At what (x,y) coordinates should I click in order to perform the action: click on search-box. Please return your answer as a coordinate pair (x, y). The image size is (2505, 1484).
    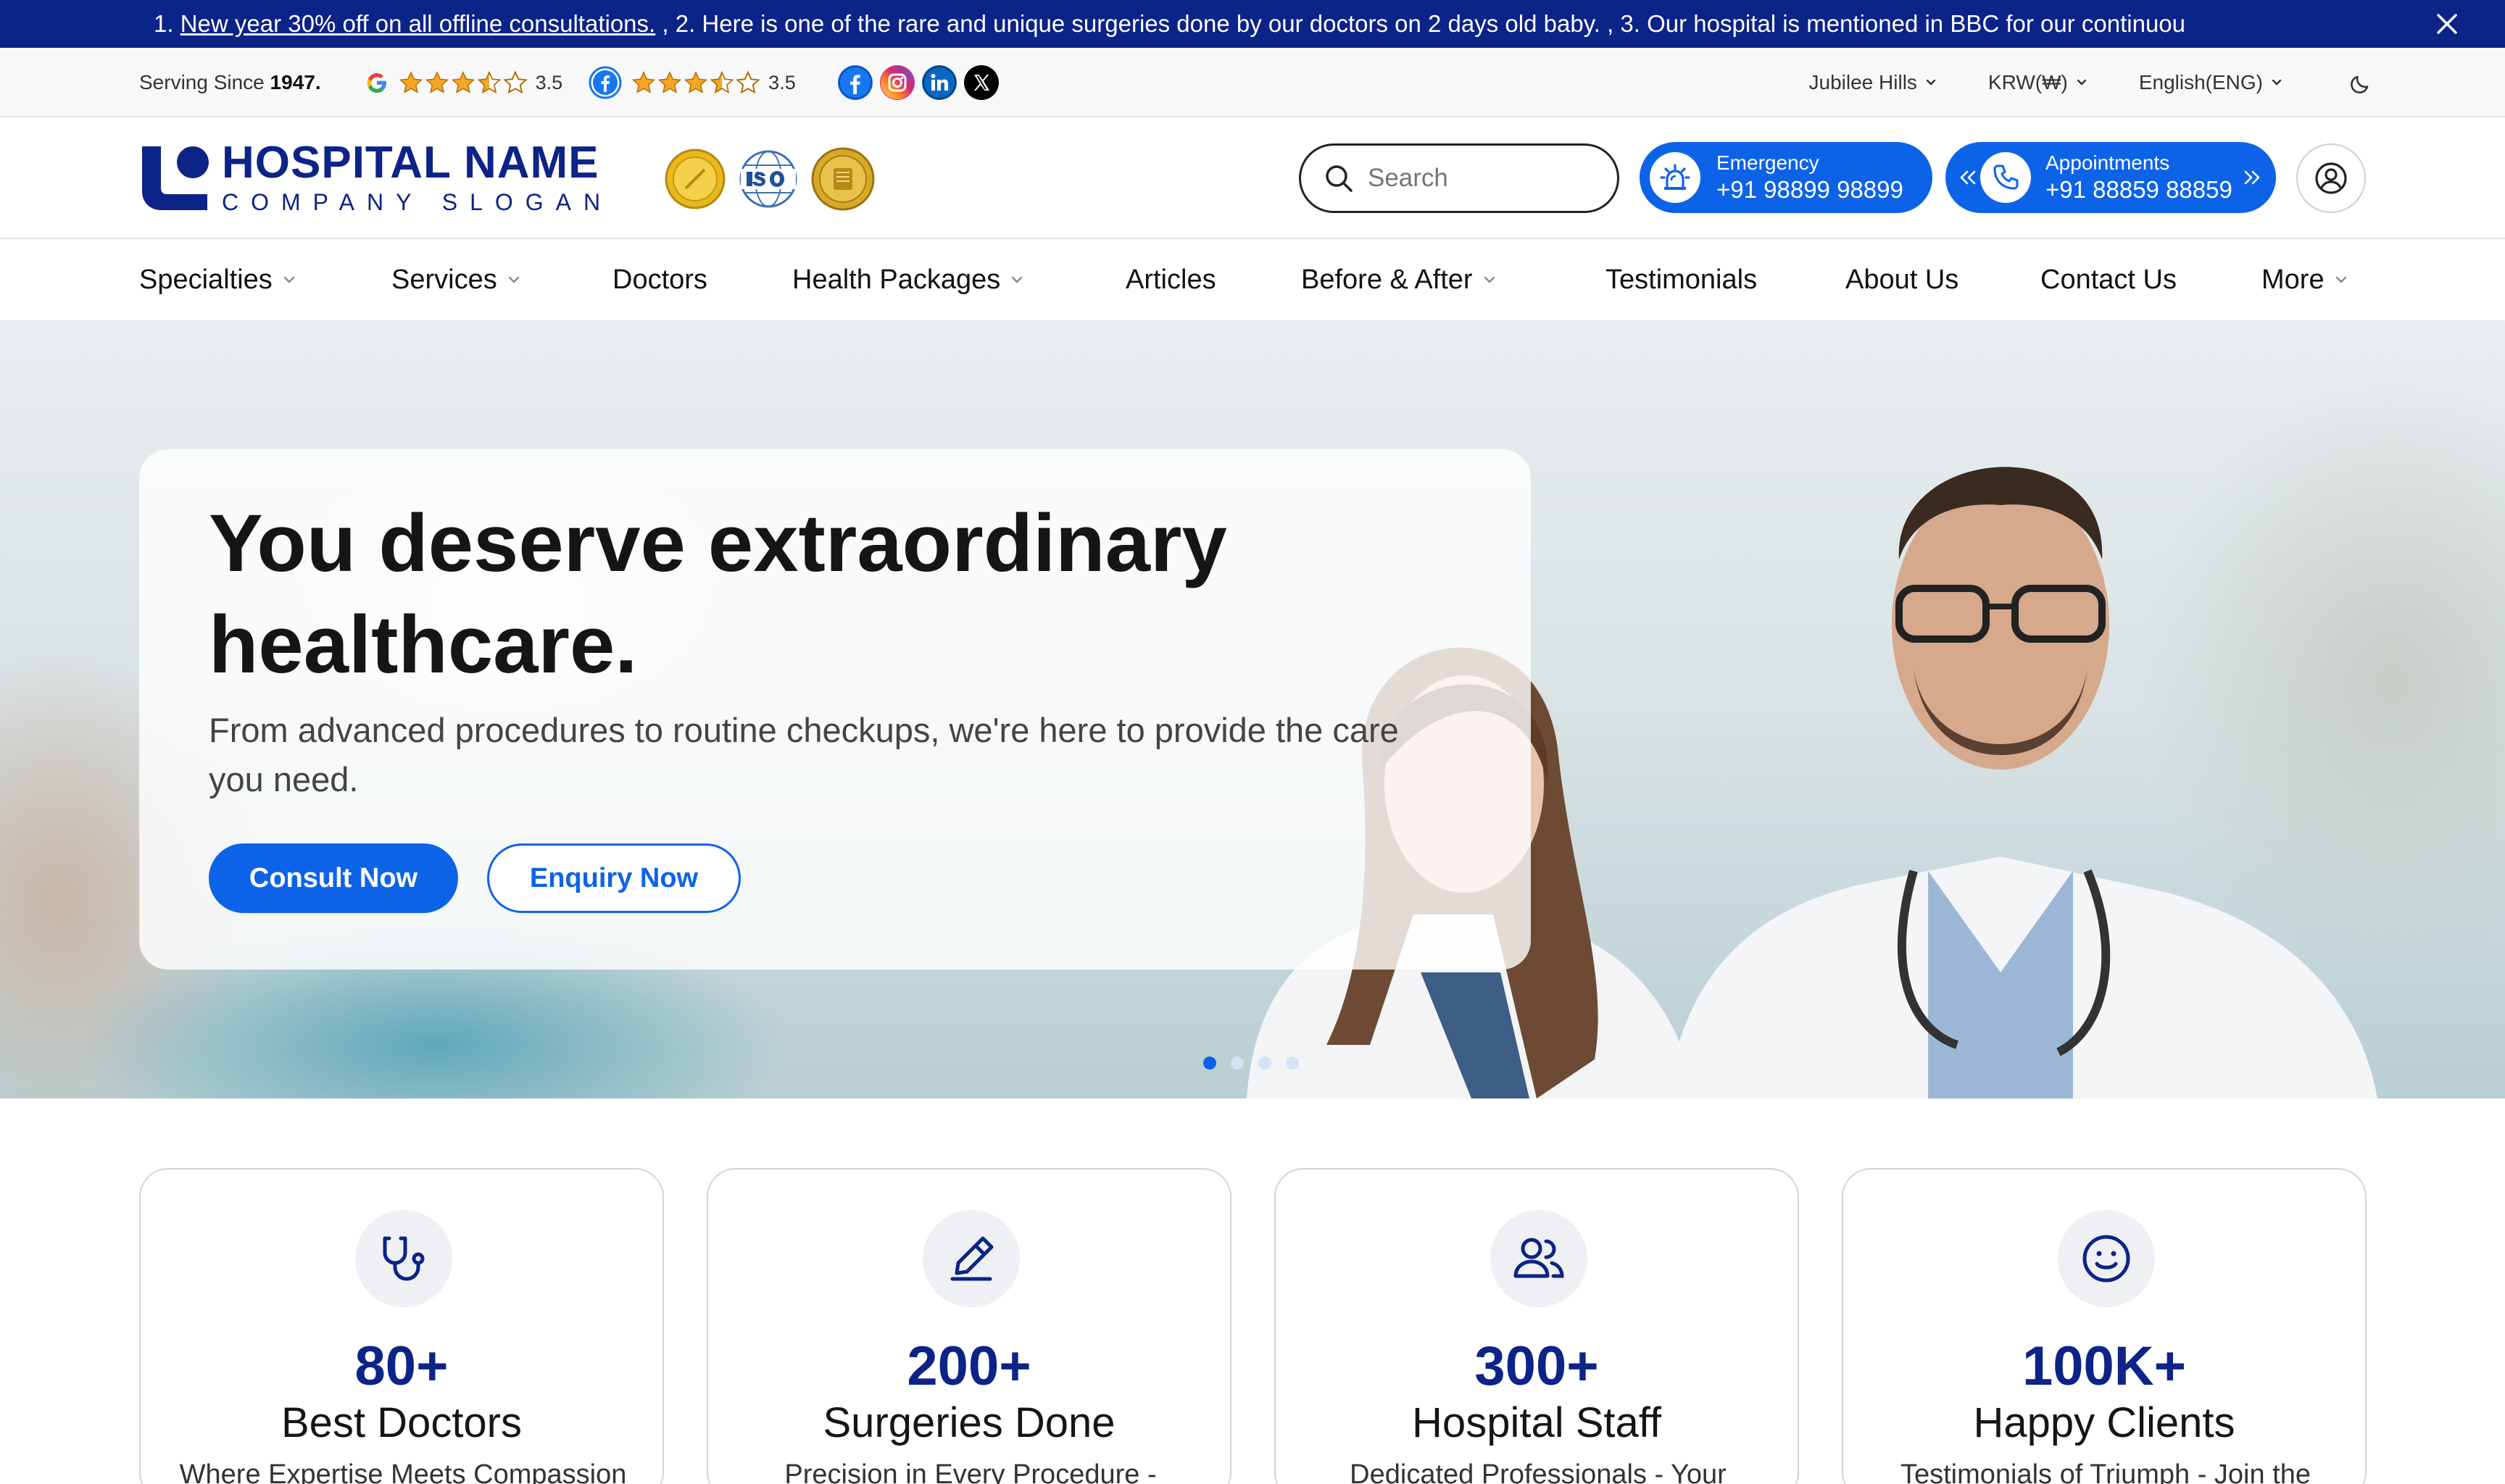
    Looking at the image, I should click on (1459, 178).